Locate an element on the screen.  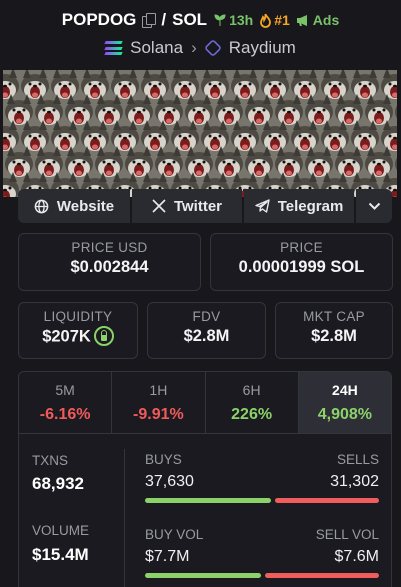
tab-1h-change: -9.91% is located at coordinates (158, 414).